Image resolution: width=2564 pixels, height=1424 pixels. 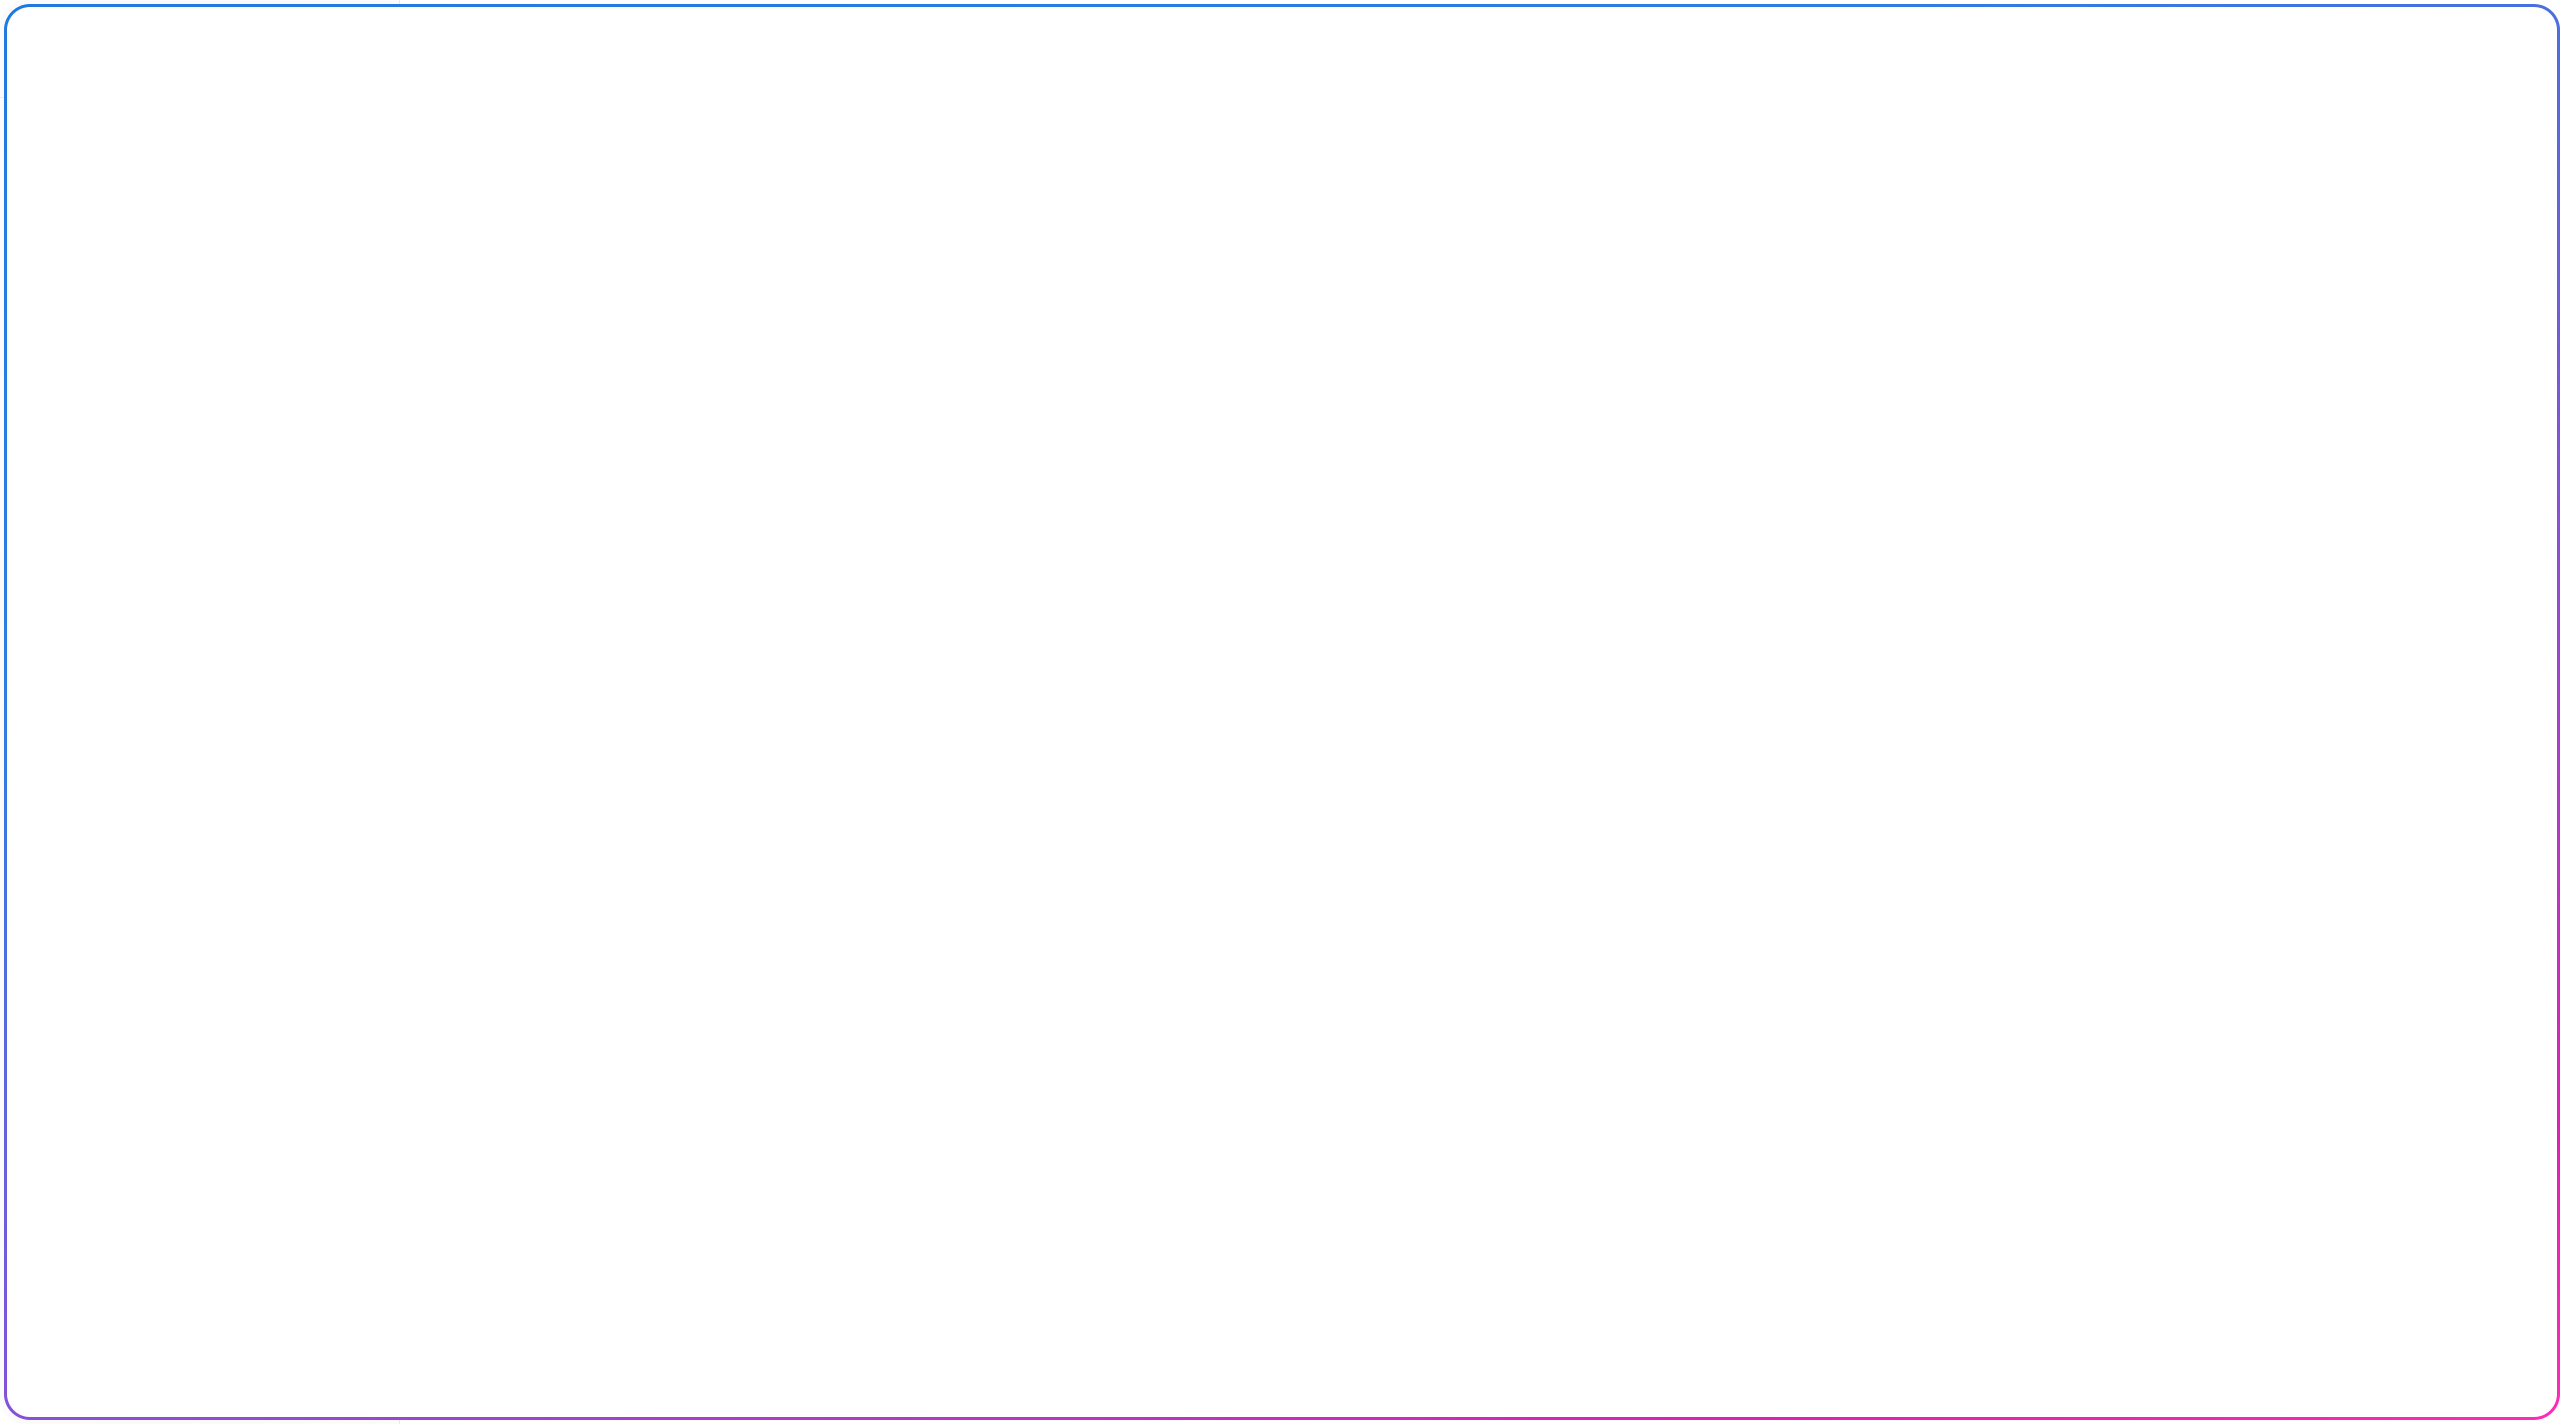 I want to click on add-space-button: Add Space, so click(x=199, y=1058).